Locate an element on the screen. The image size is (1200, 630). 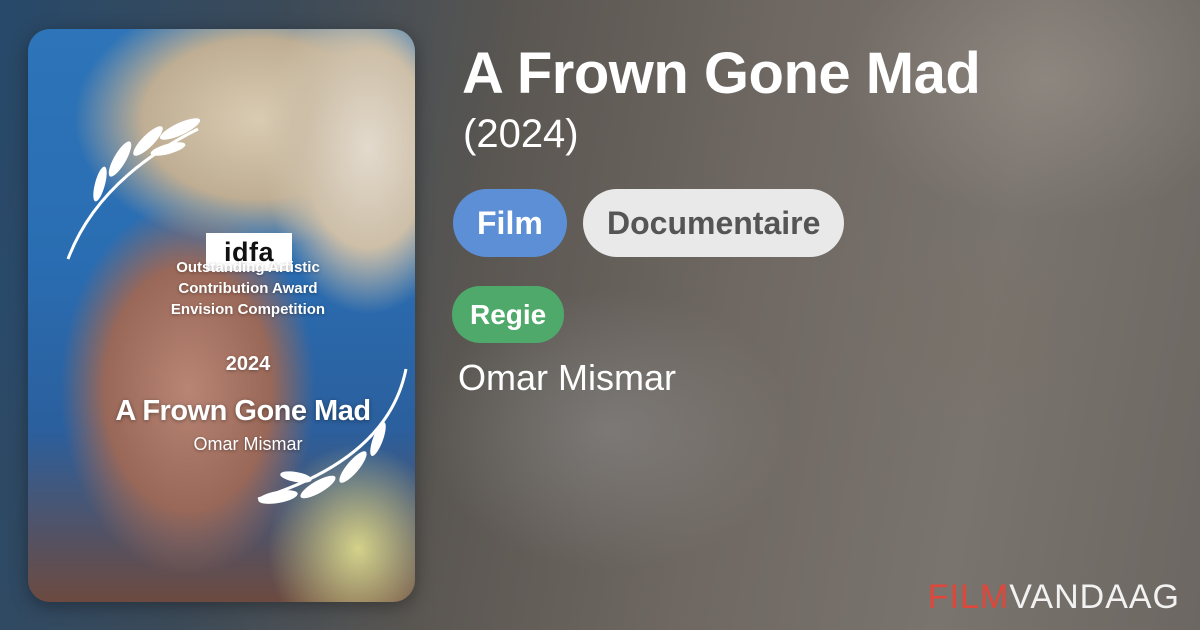
brand-part-film: FILM is located at coordinates (968, 597).